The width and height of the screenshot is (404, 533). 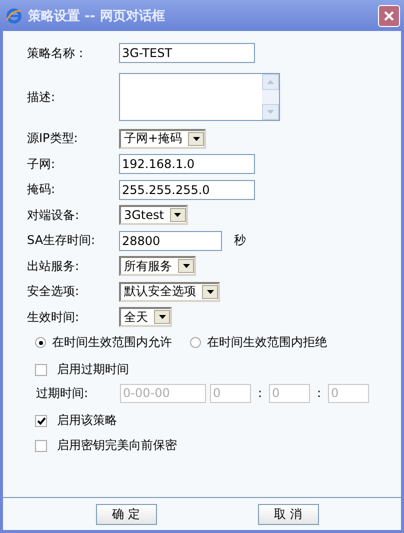 I want to click on checkbox-option: 启用过期时间, so click(x=82, y=369).